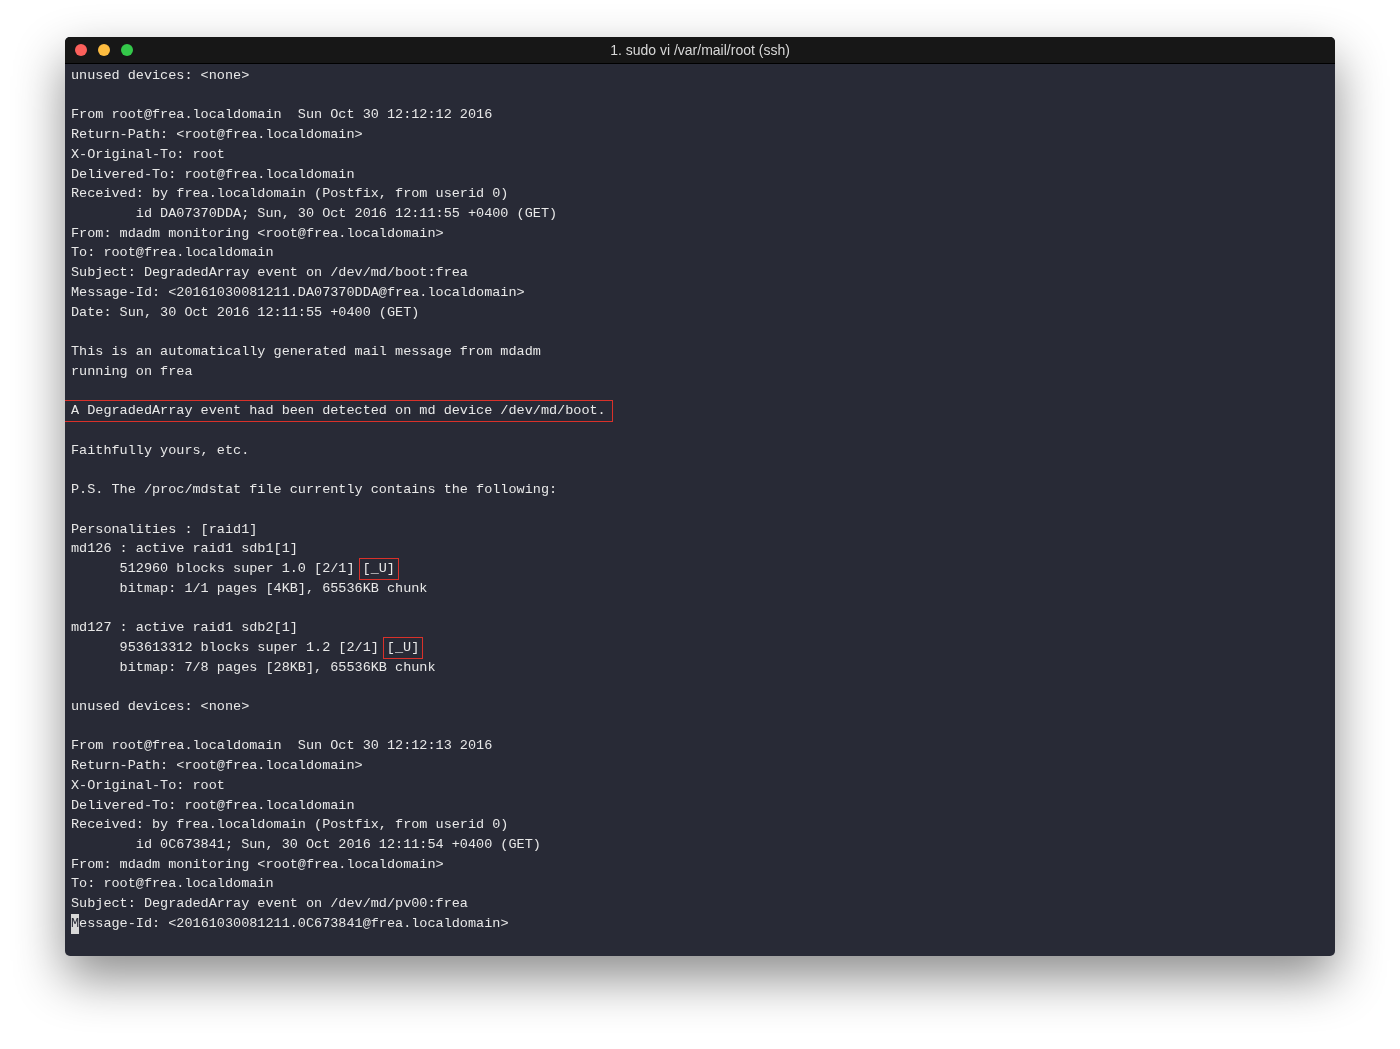 The image size is (1400, 1049). What do you see at coordinates (282, 746) in the screenshot?
I see `terminal-text: From root@frea.localdomain Sun Oct 30 12:12:13 2016` at bounding box center [282, 746].